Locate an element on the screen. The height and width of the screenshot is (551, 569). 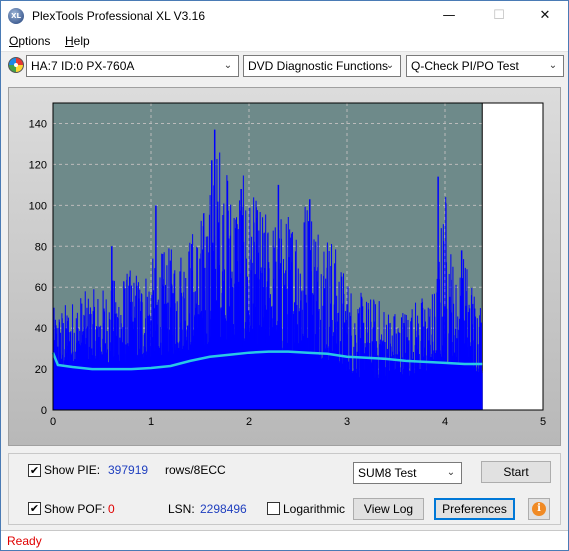
test-select-value: Q-Check PI/PO Test is located at coordinates (465, 66).